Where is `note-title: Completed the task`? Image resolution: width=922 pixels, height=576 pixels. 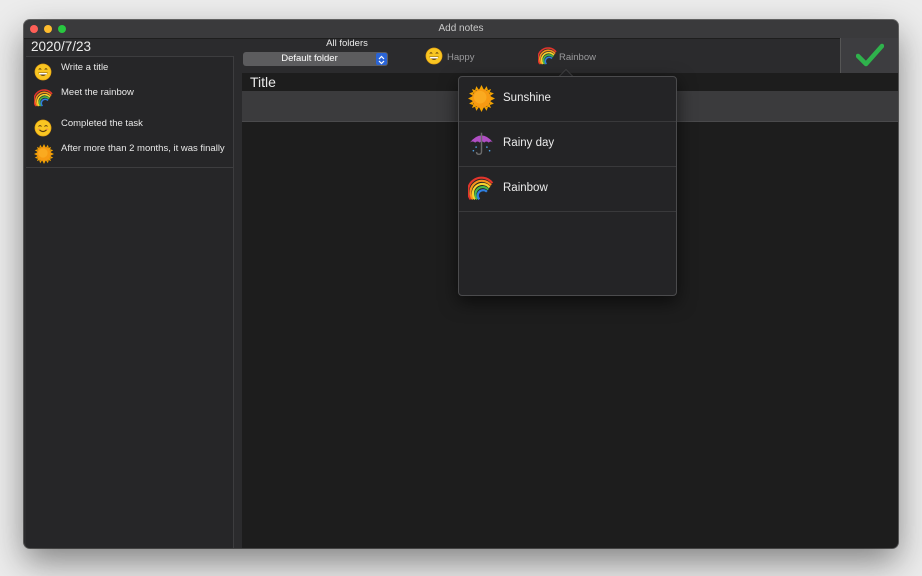
note-title: Completed the task is located at coordinates (102, 123).